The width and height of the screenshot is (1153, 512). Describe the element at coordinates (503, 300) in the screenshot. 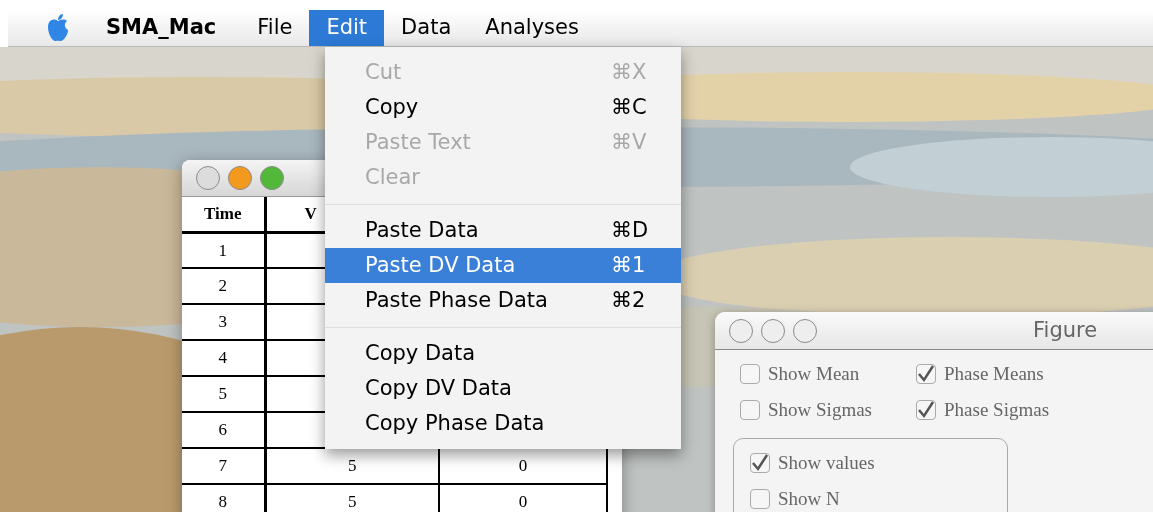

I see `menu-item: Paste Phase Data ⌘2` at that location.